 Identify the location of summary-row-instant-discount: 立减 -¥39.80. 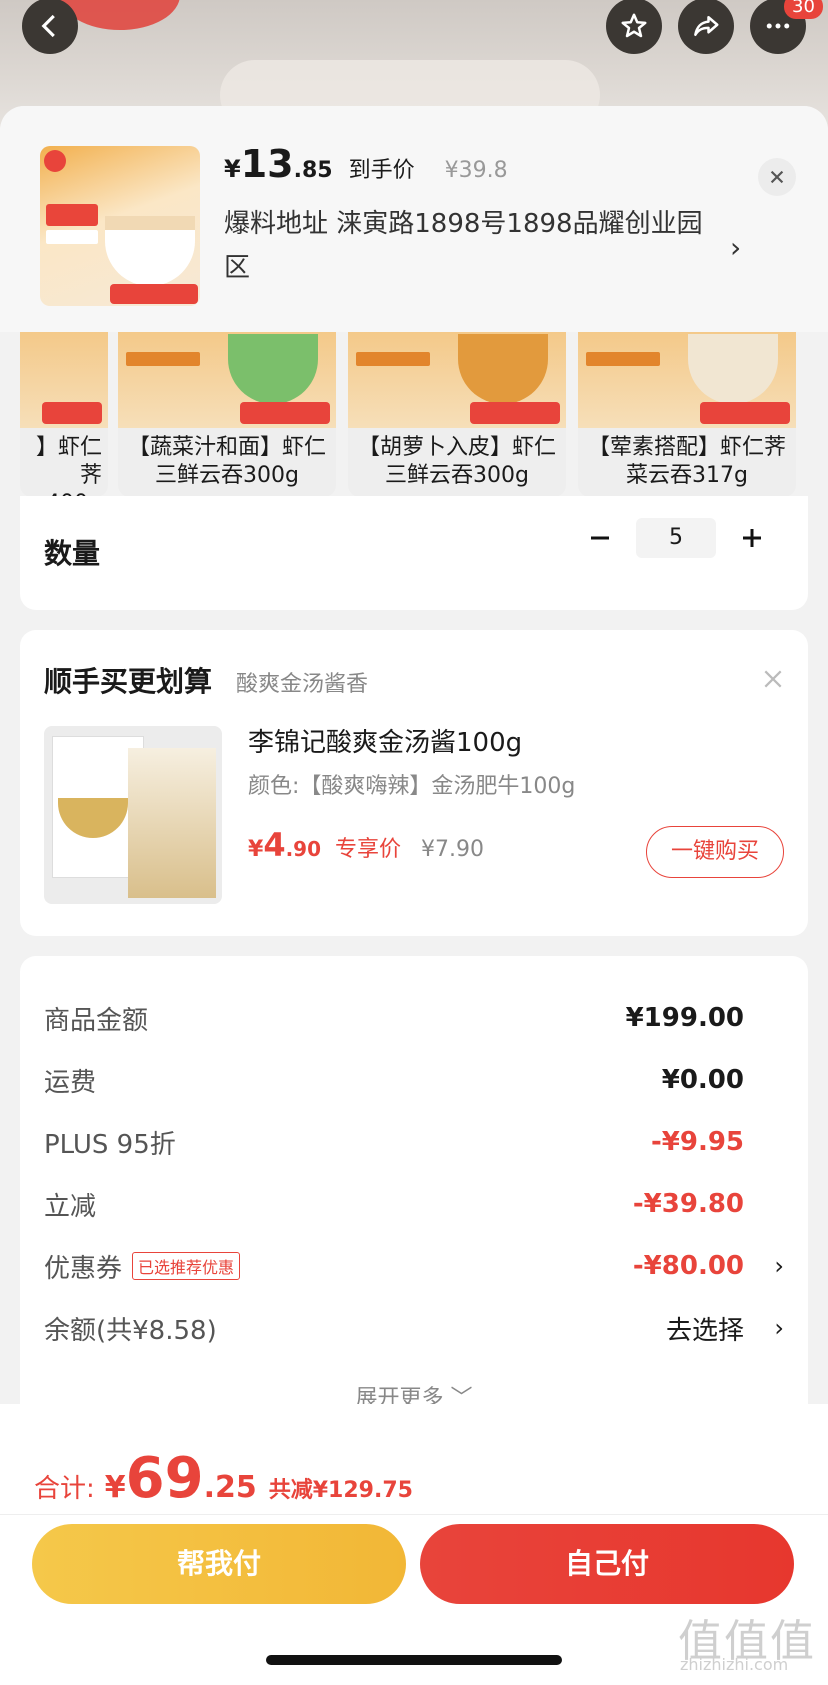
(414, 1204).